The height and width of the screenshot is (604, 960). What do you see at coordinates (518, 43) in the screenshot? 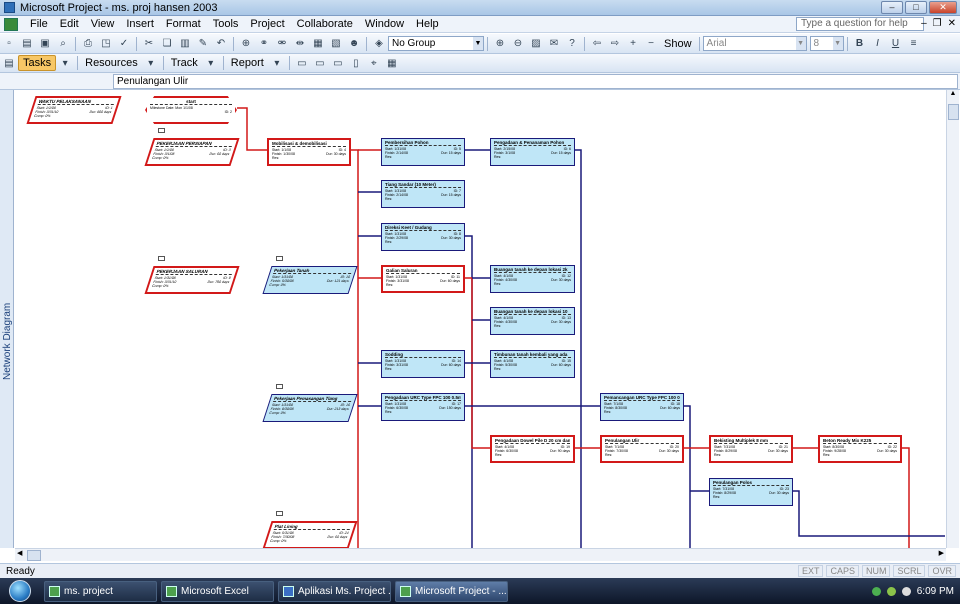
I see `zoom-out-icon: ⊖` at bounding box center [518, 43].